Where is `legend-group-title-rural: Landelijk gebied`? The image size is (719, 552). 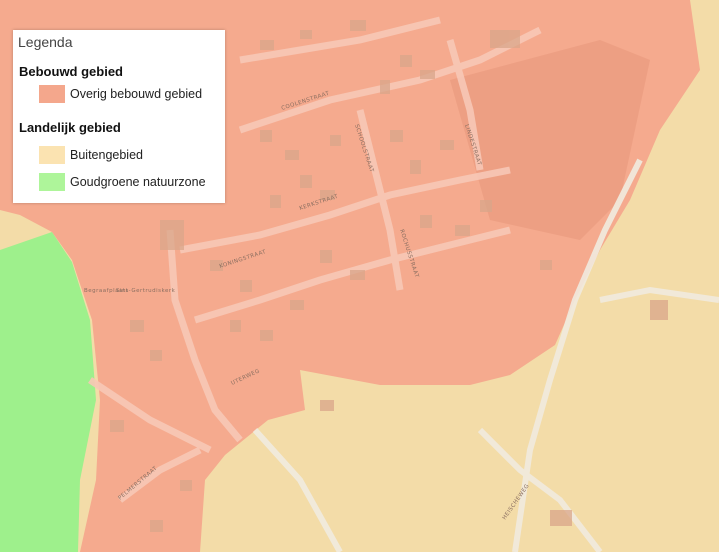
legend-group-title-rural: Landelijk gebied is located at coordinates (70, 127).